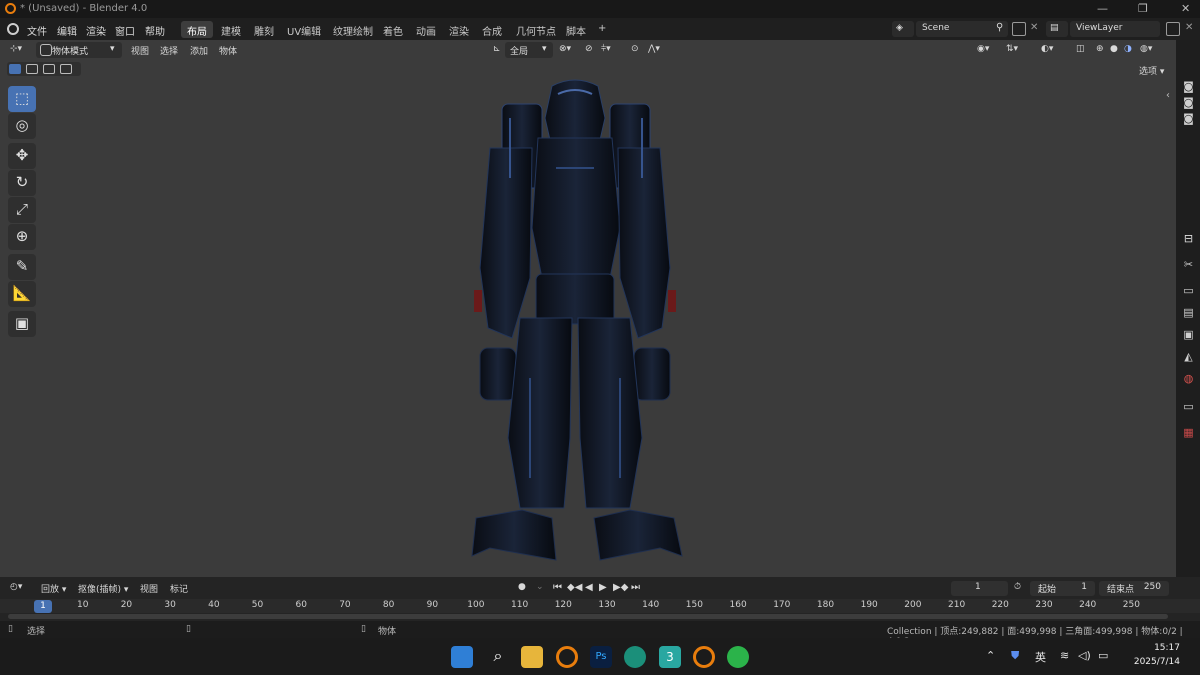 The image size is (1200, 675). Describe the element at coordinates (1057, 29) in the screenshot. I see `viewlayer-browse-button: ▤` at that location.